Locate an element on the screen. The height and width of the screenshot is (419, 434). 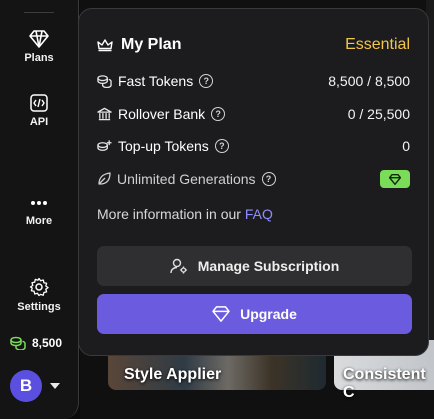
sidebar-item-label: More is located at coordinates (39, 221).